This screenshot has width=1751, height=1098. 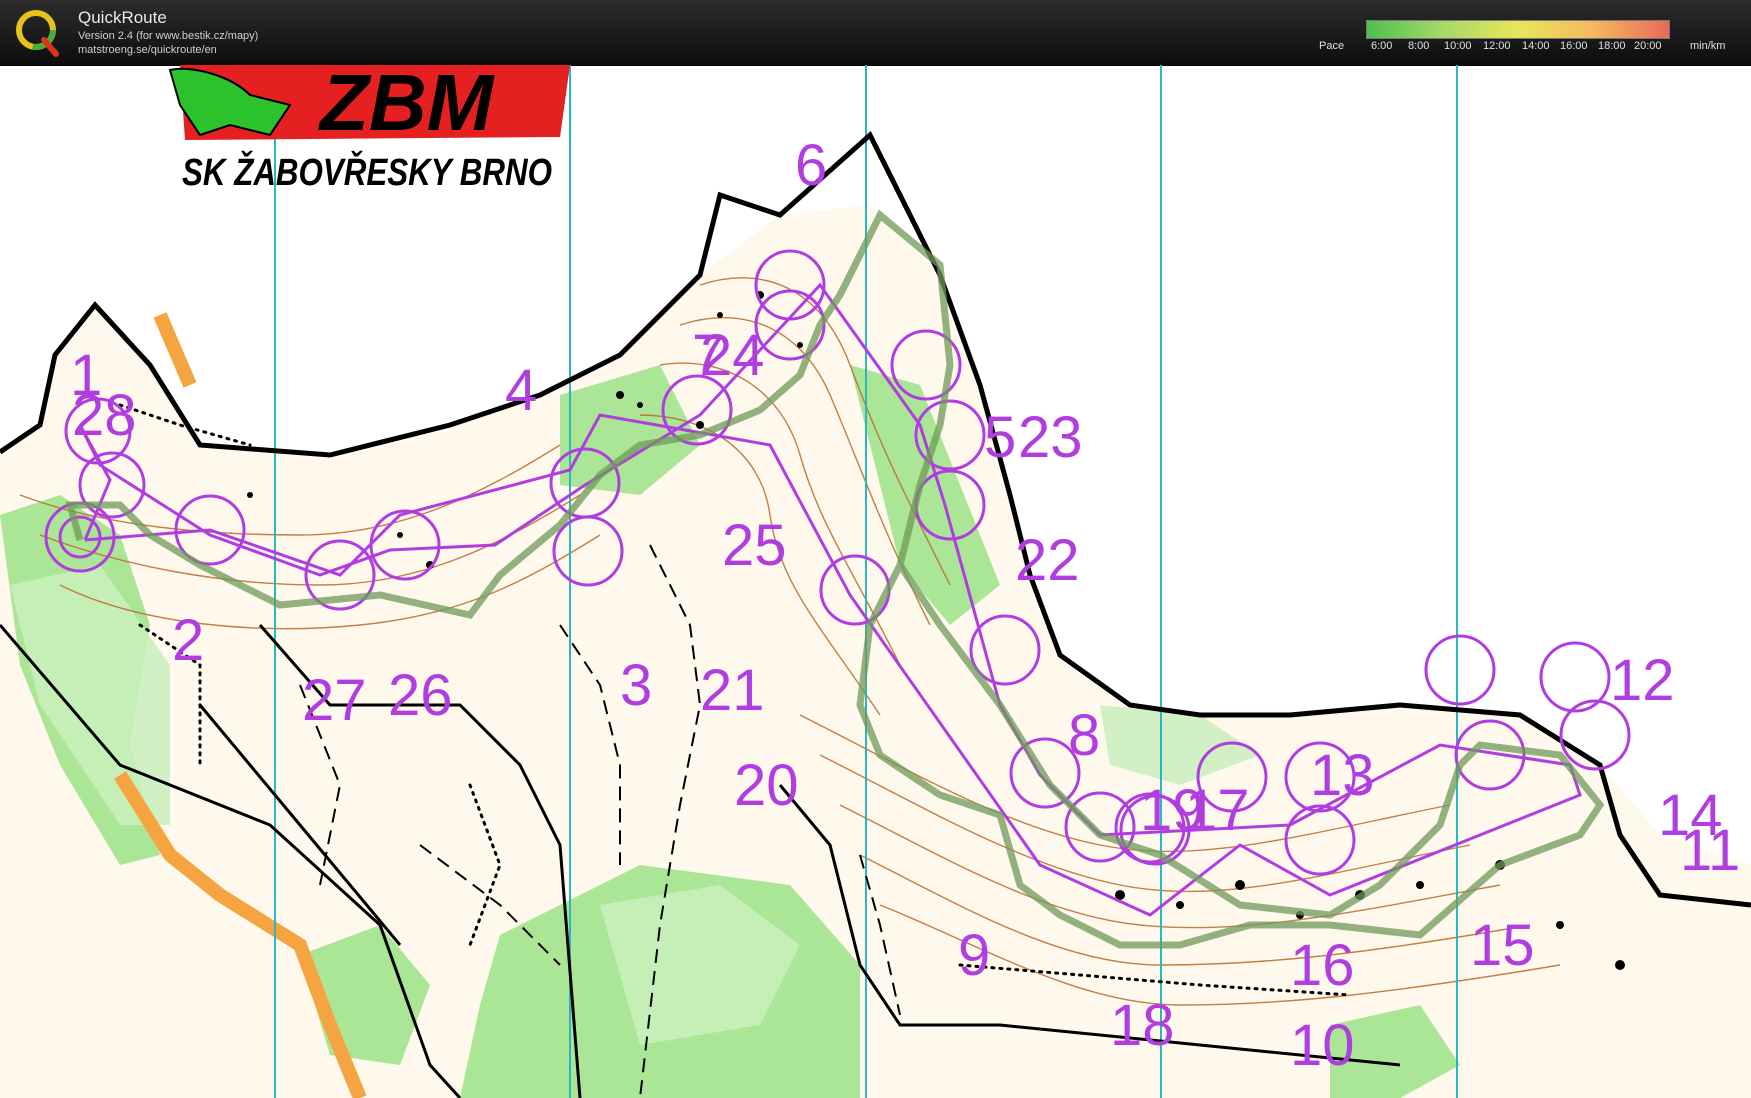 I want to click on control-number: 11, so click(x=1710, y=850).